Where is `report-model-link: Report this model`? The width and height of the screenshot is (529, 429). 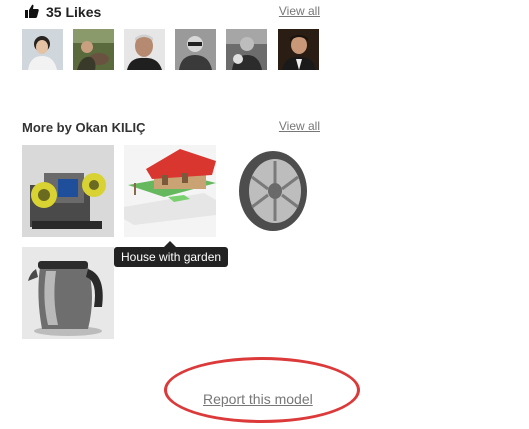 report-model-link: Report this model is located at coordinates (258, 399).